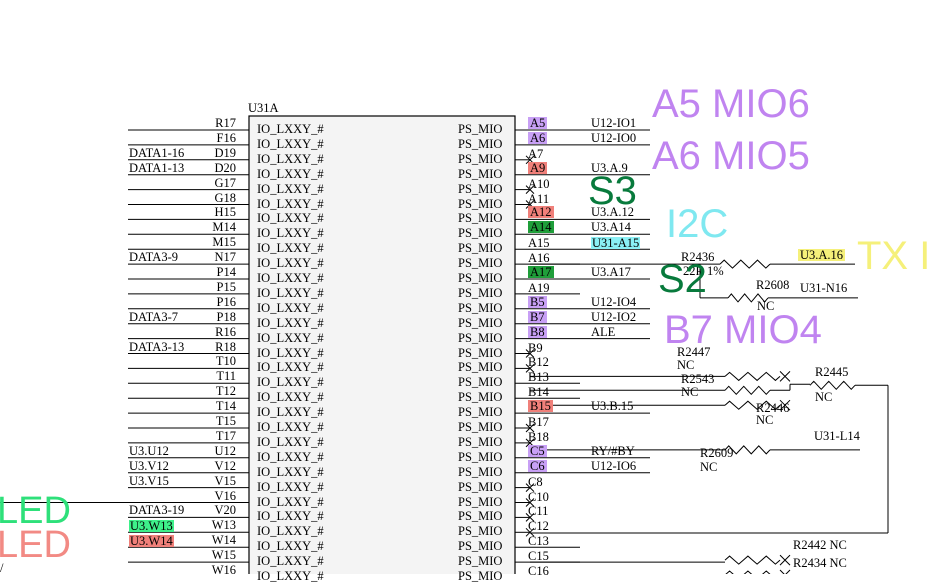 Image resolution: width=929 pixels, height=583 pixels. I want to click on right-net-label: U31-A15, so click(616, 243).